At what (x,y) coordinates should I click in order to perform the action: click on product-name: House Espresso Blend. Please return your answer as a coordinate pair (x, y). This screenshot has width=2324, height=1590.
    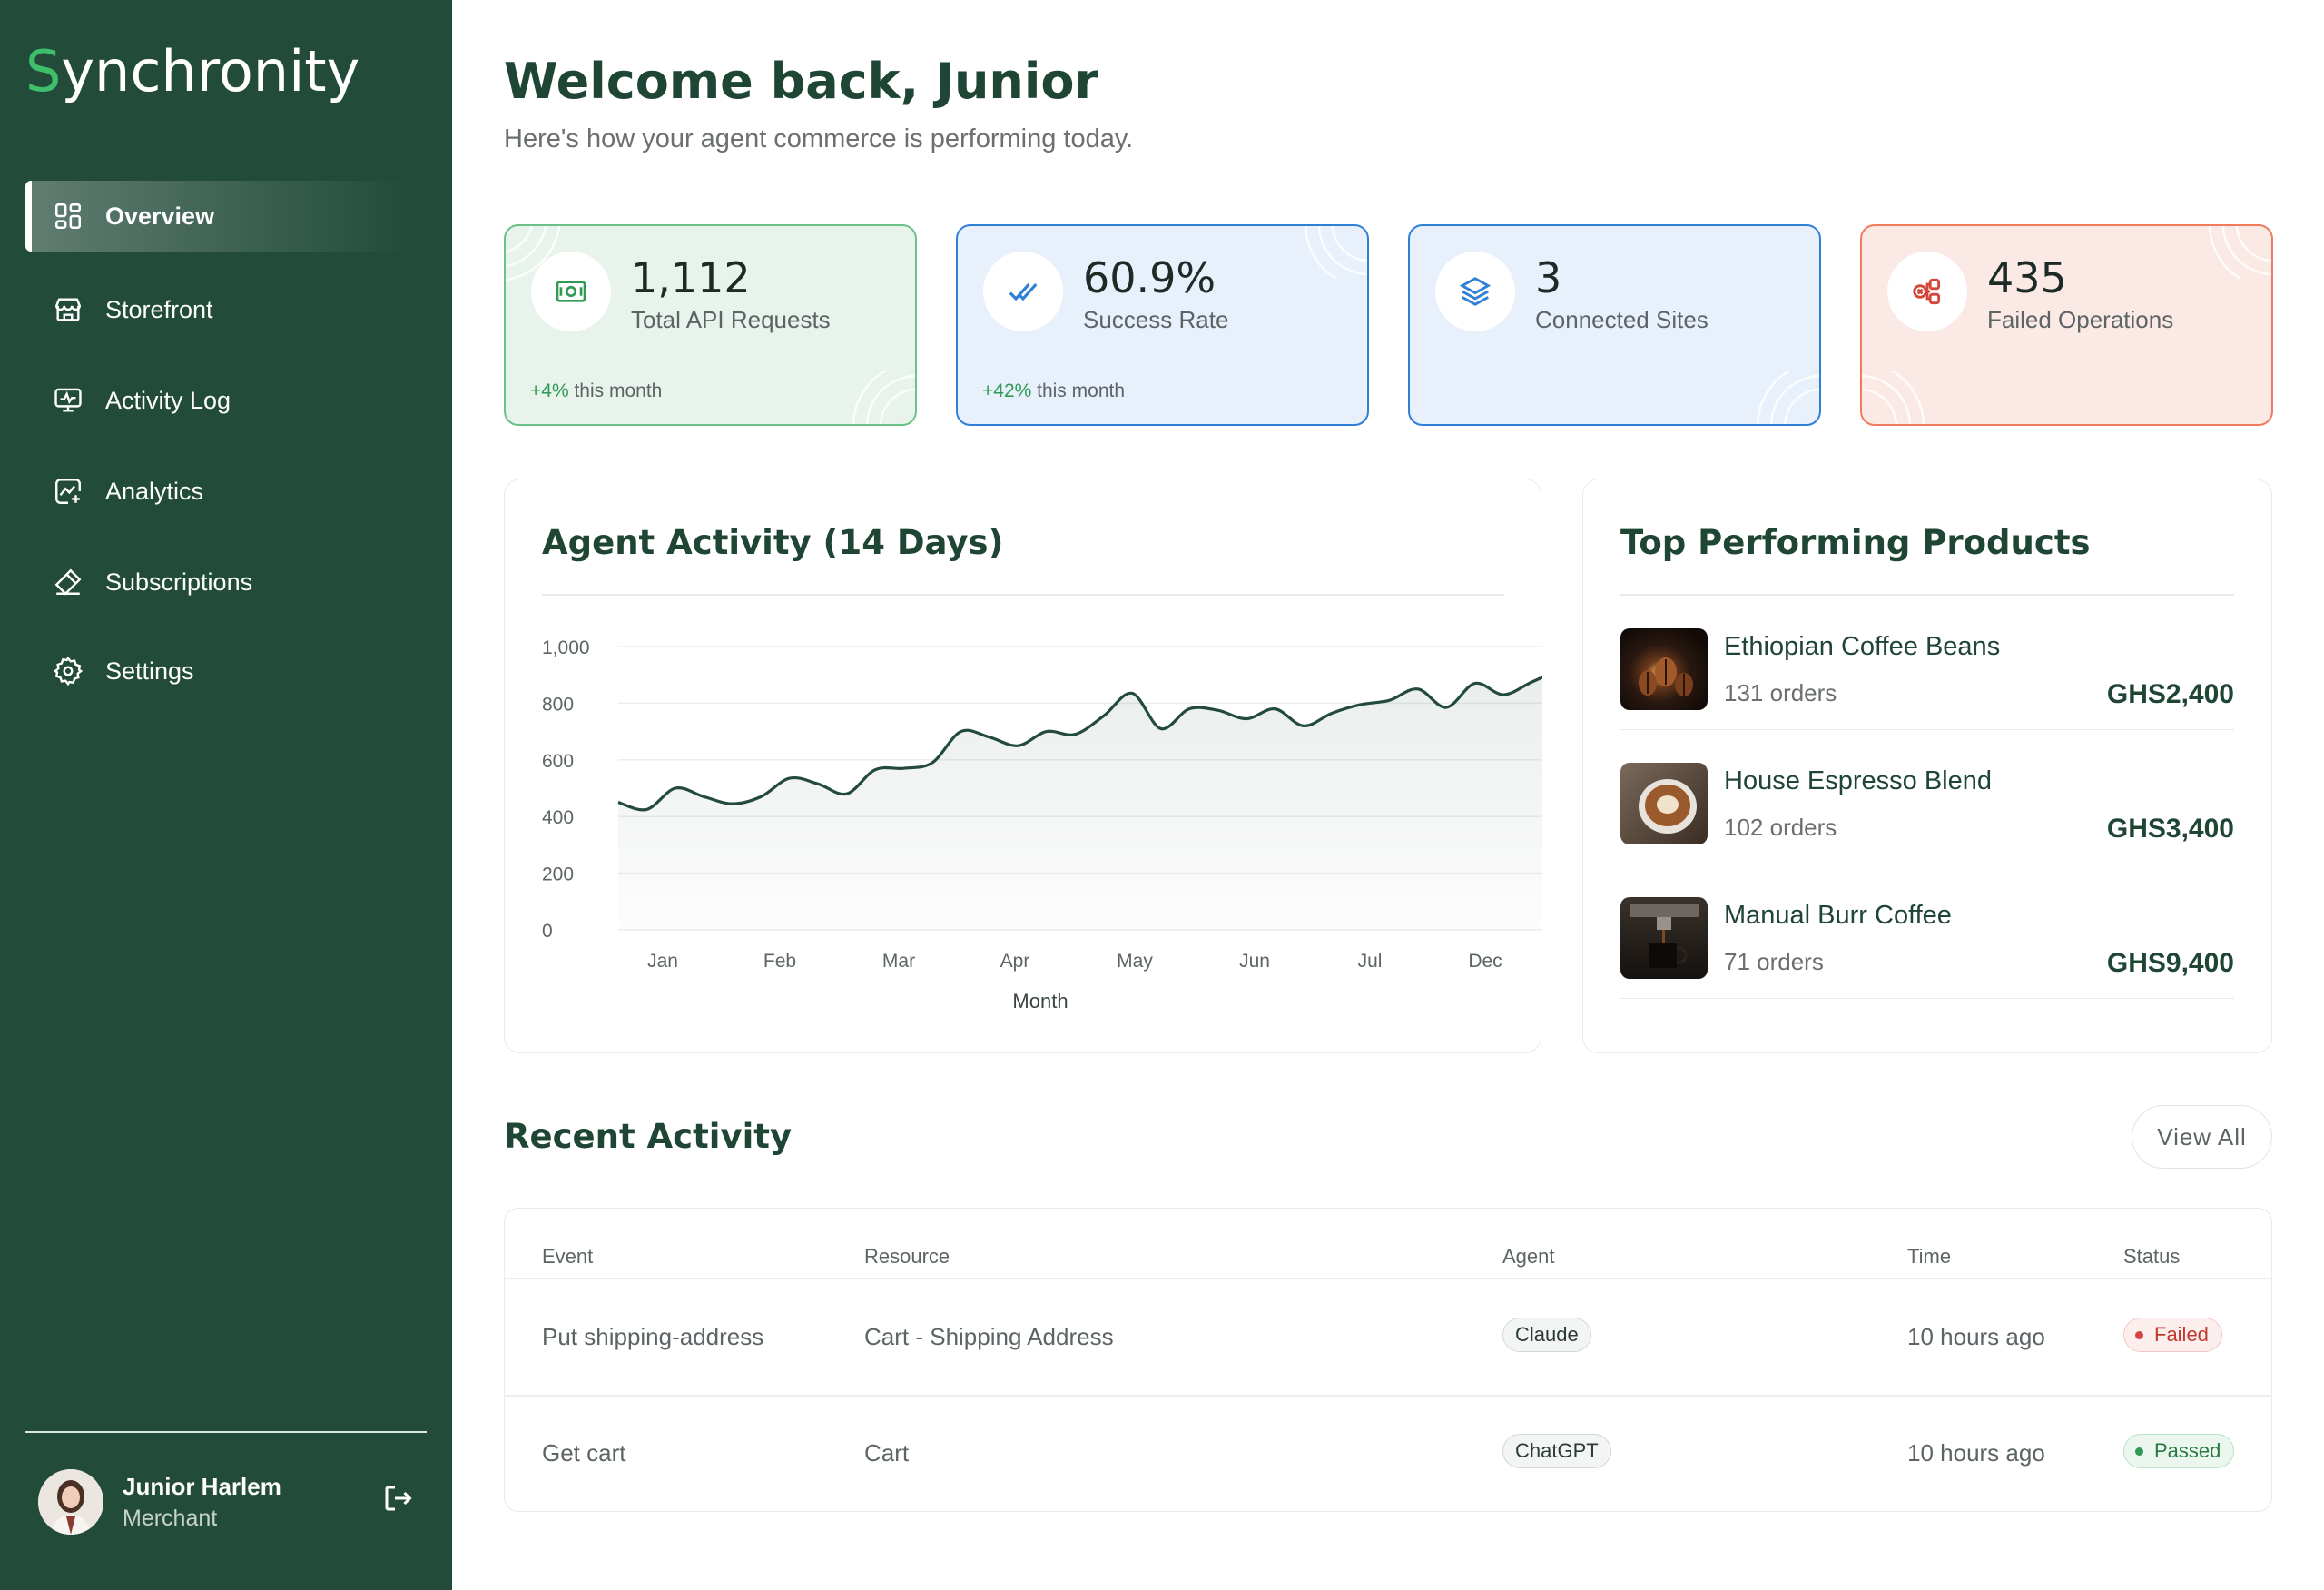
    Looking at the image, I should click on (1858, 780).